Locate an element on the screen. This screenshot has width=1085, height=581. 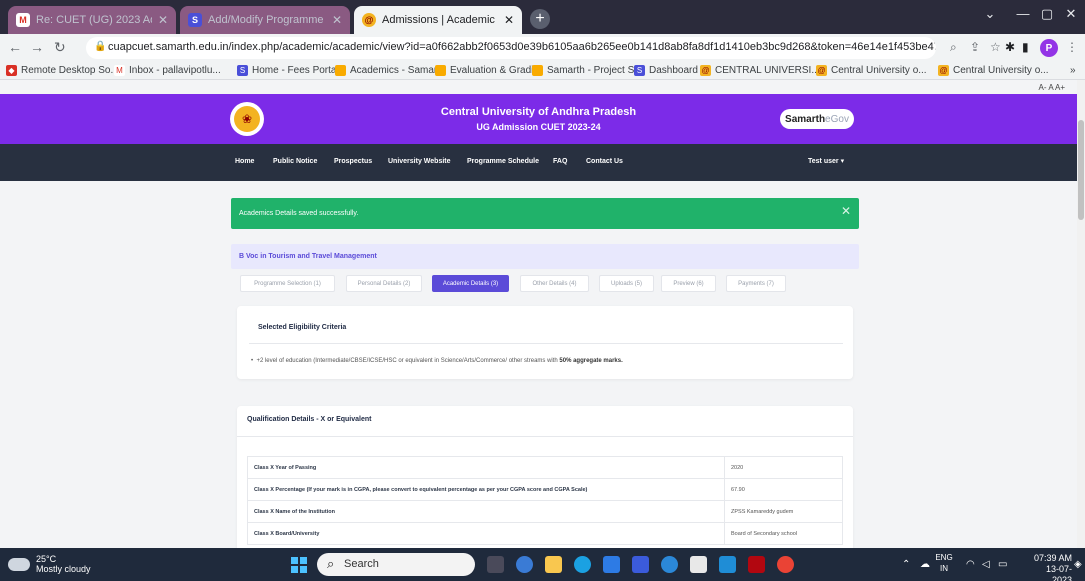
divider is located at coordinates (546, 343).